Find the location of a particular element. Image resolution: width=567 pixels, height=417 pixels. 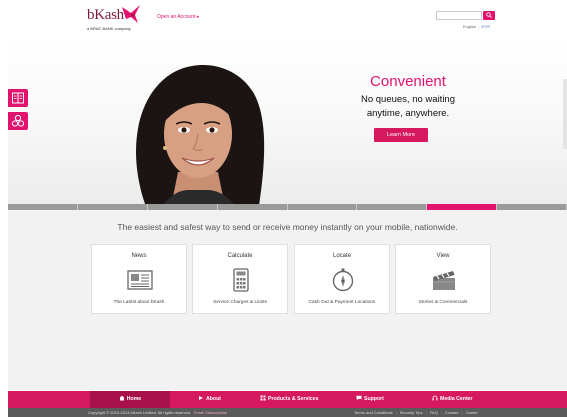

side-tab-share is located at coordinates (18, 121).